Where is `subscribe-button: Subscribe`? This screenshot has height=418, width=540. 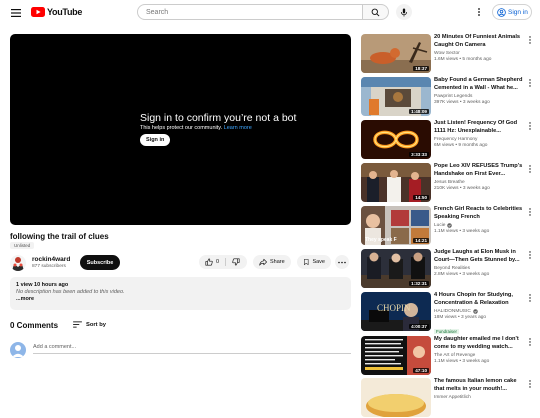
subscribe-button: Subscribe is located at coordinates (100, 262).